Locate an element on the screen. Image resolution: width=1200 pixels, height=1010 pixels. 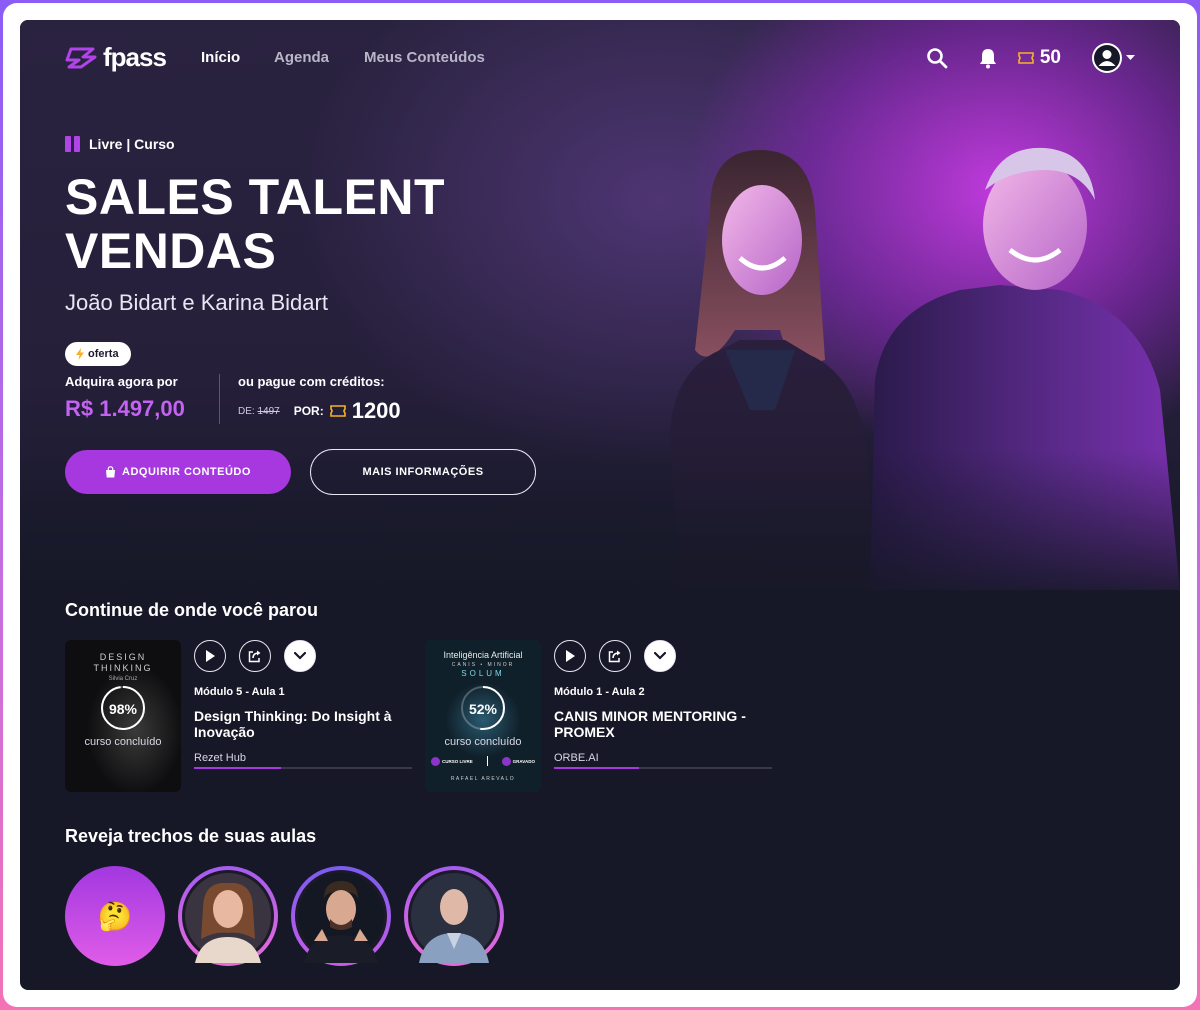
buy-label: Adquira agora por is located at coordinates (121, 381).